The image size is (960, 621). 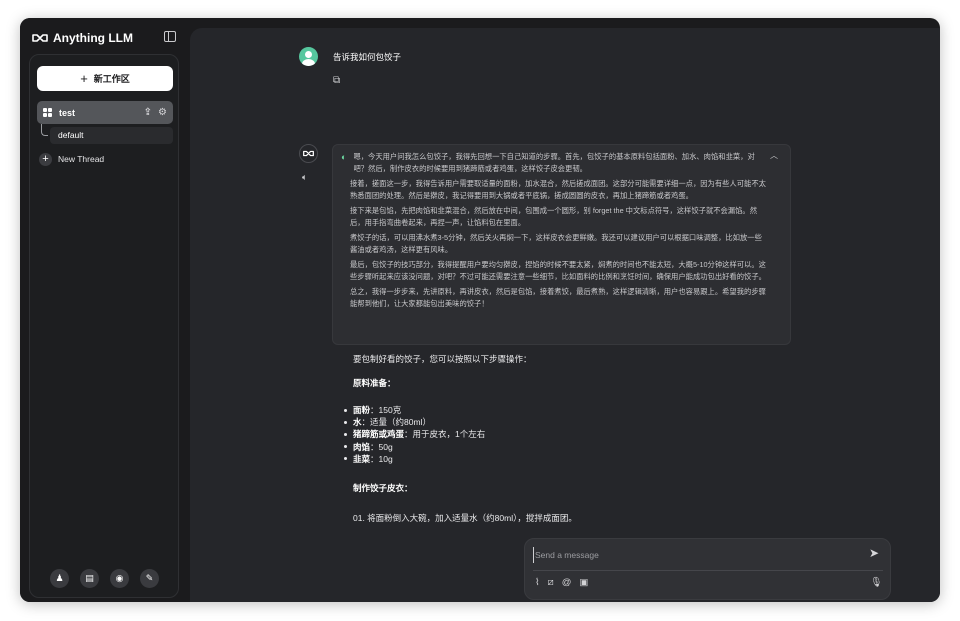 What do you see at coordinates (344, 157) in the screenshot?
I see `lightbulb-icon: ◐` at bounding box center [344, 157].